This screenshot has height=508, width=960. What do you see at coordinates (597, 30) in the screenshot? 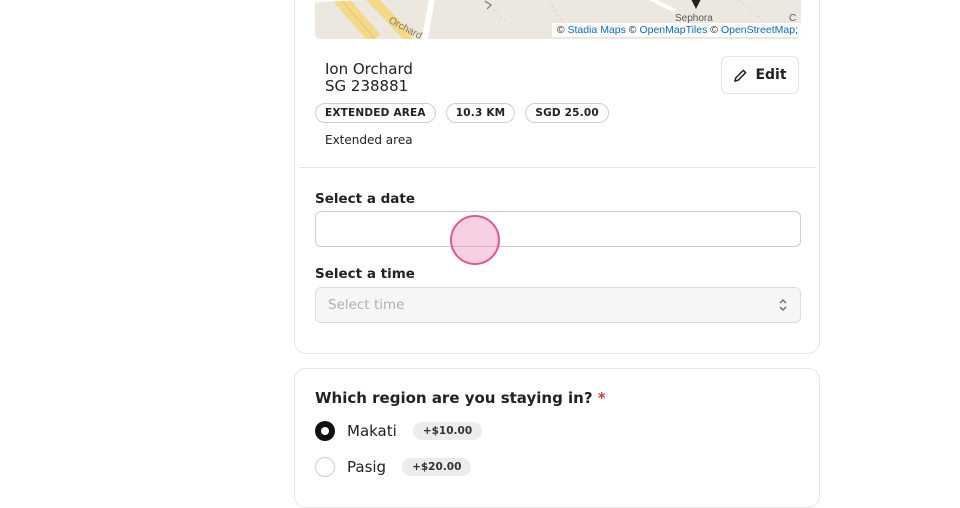
I see `attribution-link-stadia: Stadia Maps` at bounding box center [597, 30].